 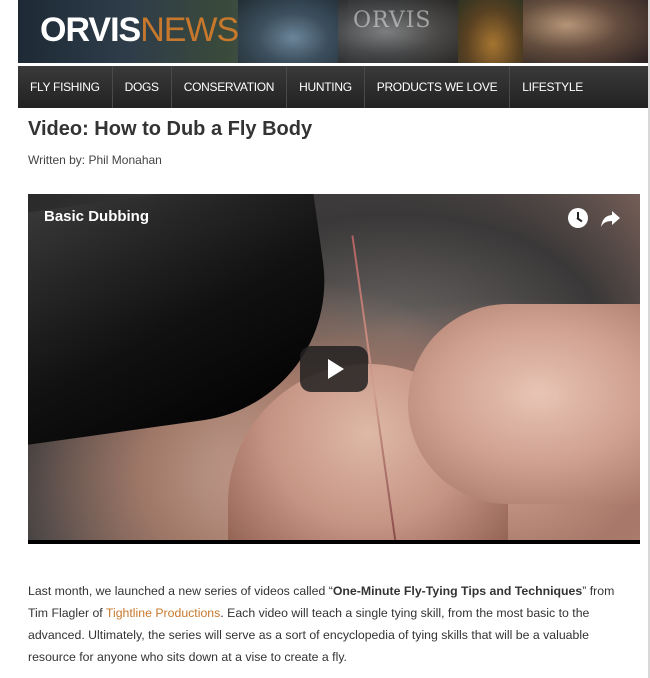 I want to click on video-title: Basic Dubbing, so click(x=96, y=216).